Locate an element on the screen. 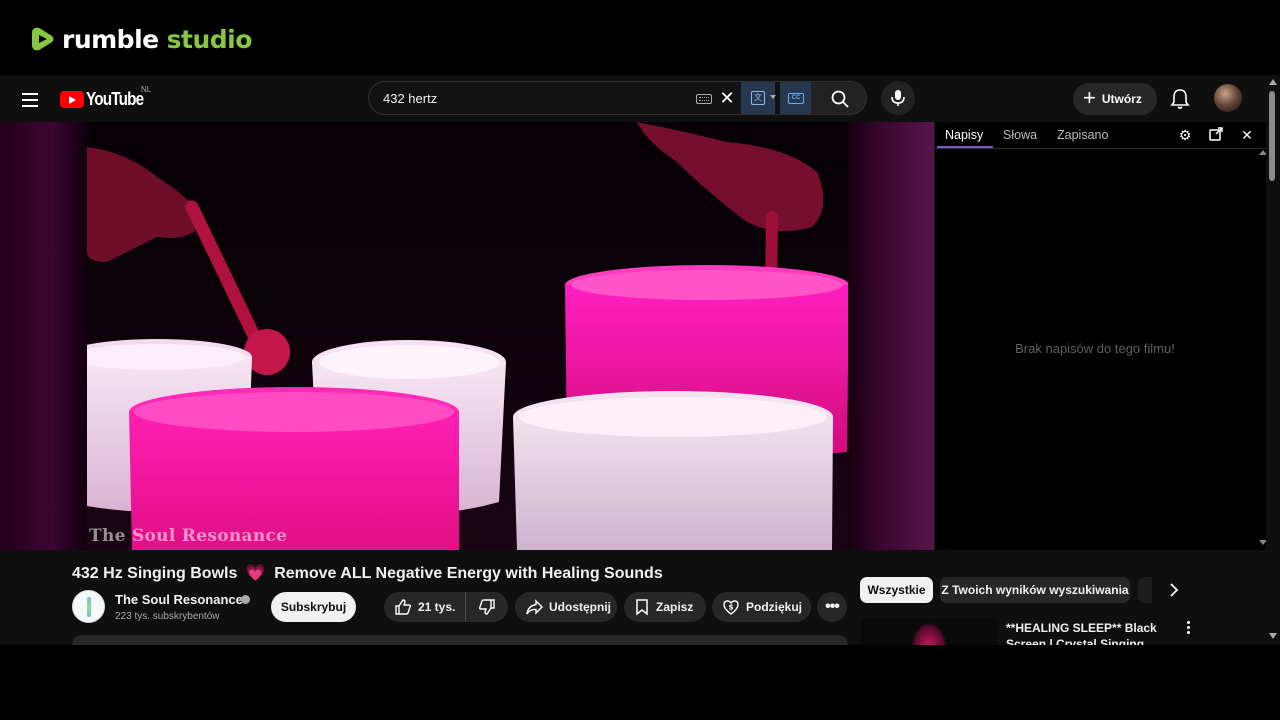  country-code: NL is located at coordinates (146, 89).